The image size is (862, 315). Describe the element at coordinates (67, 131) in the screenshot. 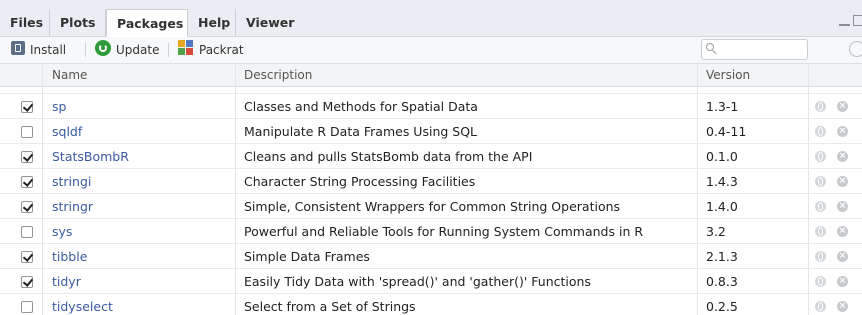

I see `package-name-link: sqldf` at that location.